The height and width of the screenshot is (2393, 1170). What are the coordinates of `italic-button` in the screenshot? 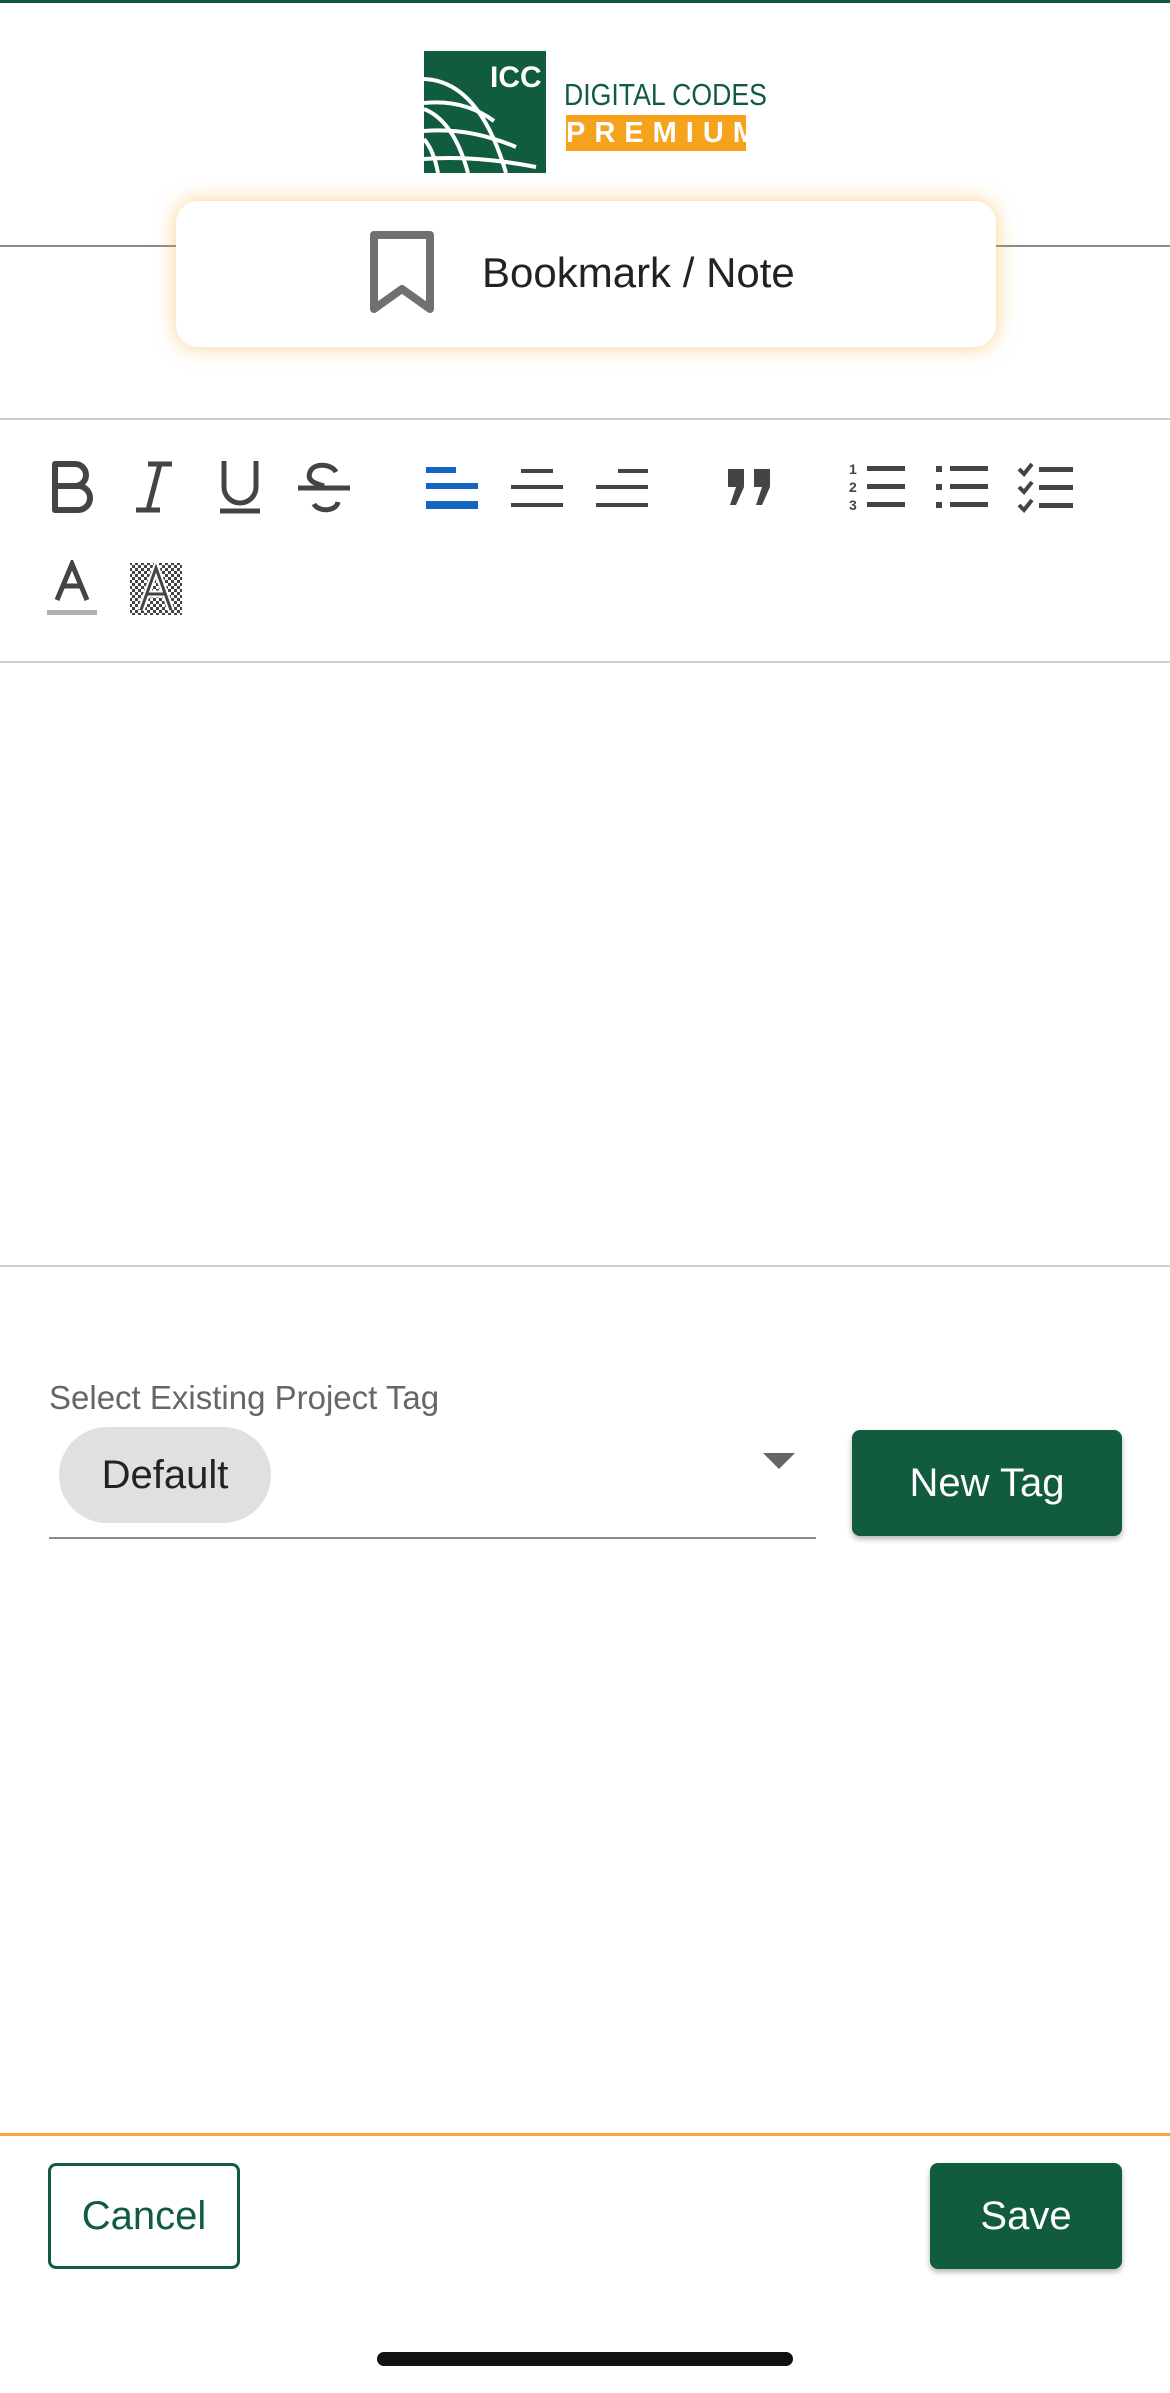 It's located at (154, 489).